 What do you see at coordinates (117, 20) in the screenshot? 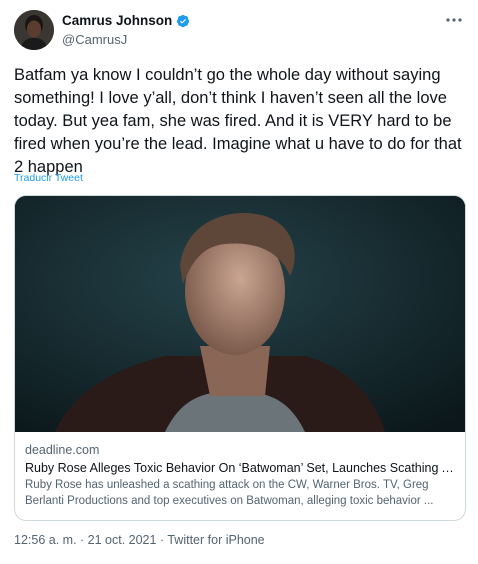
I see `author-display-name: Camrus Johnson` at bounding box center [117, 20].